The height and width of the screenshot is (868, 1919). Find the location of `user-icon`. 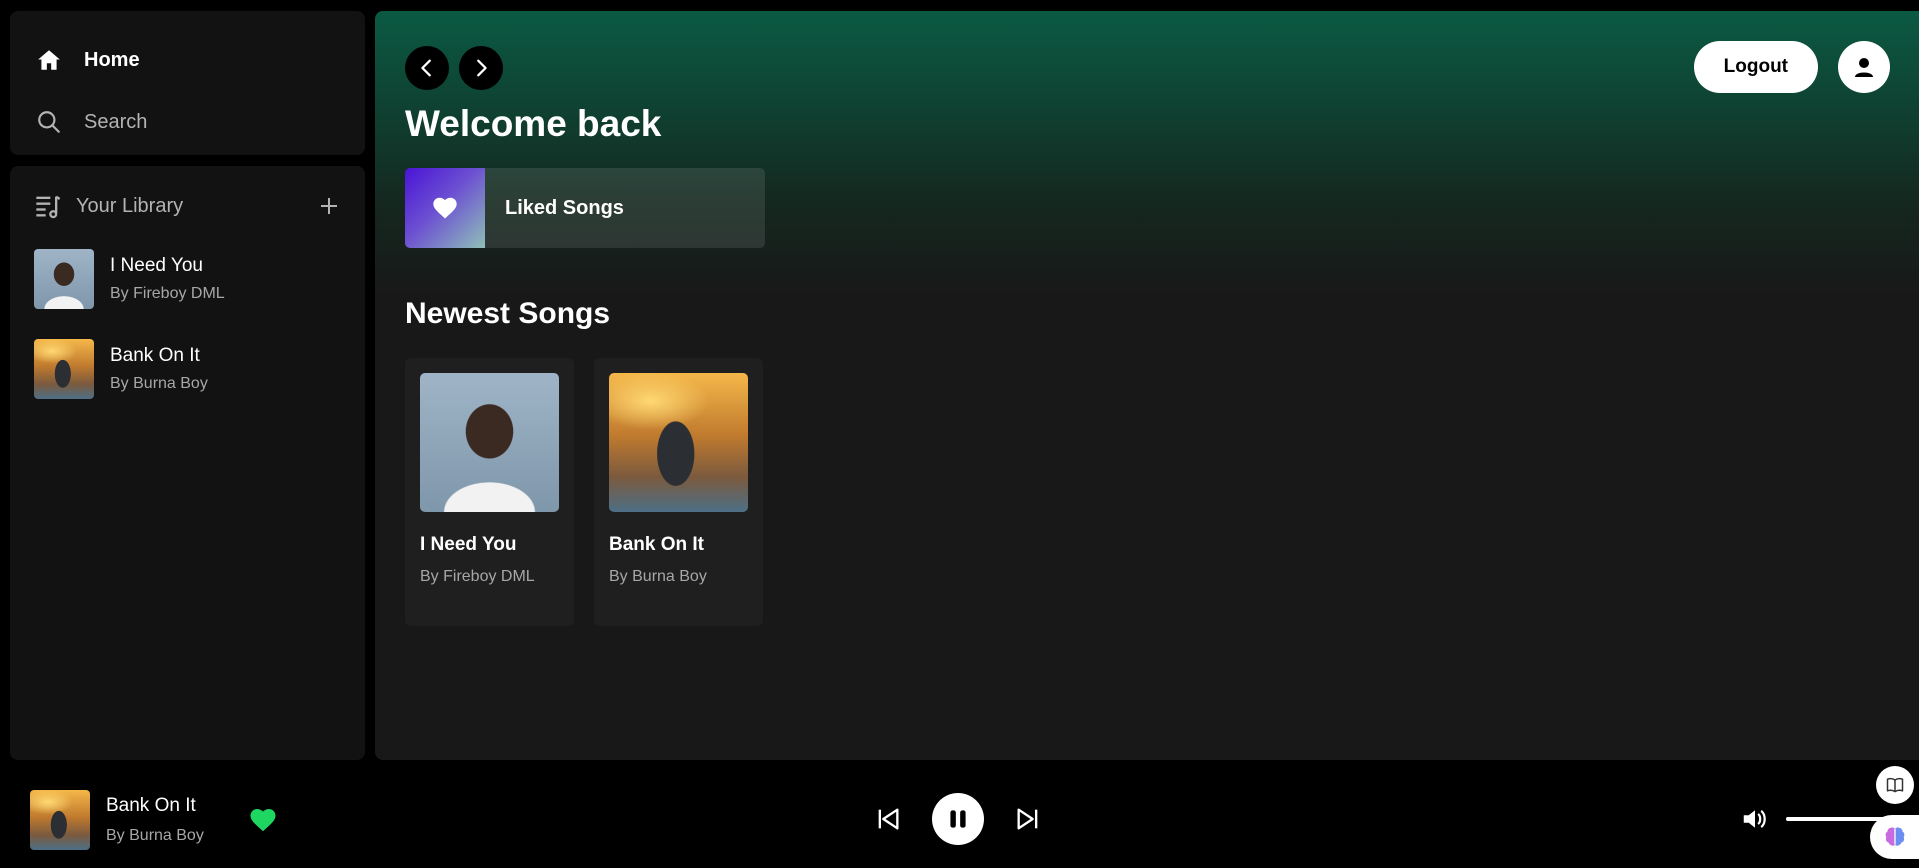

user-icon is located at coordinates (1864, 67).